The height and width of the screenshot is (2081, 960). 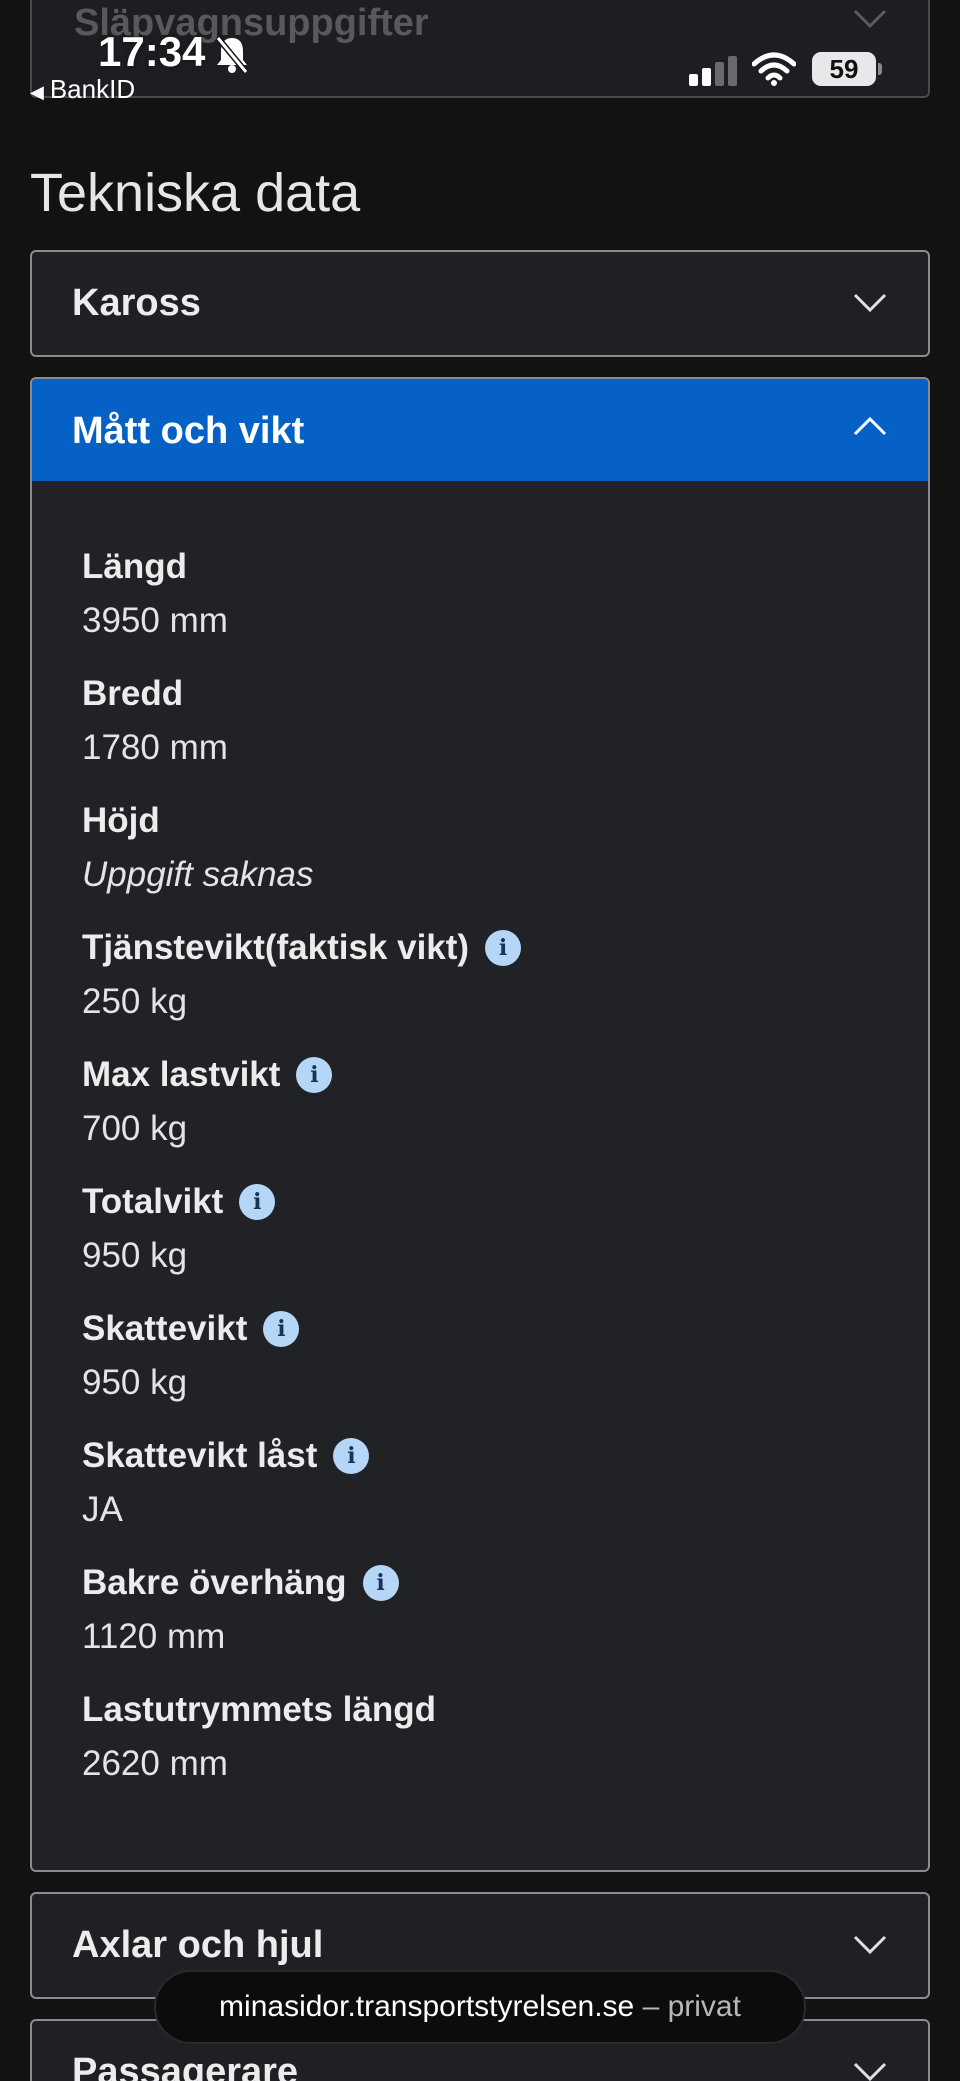 I want to click on field-langd: Längd 3950 mm, so click(x=155, y=594).